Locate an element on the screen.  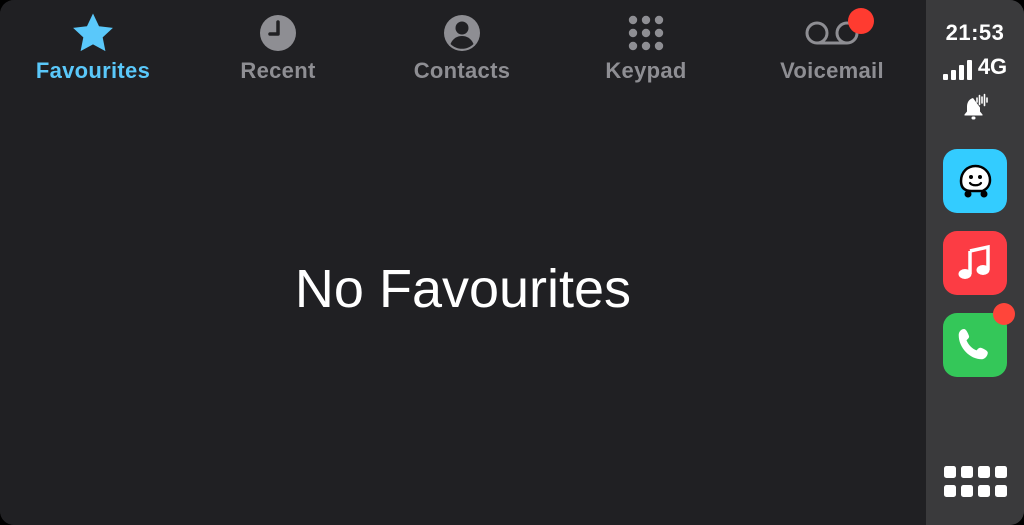
keypad-icon is located at coordinates (646, 33).